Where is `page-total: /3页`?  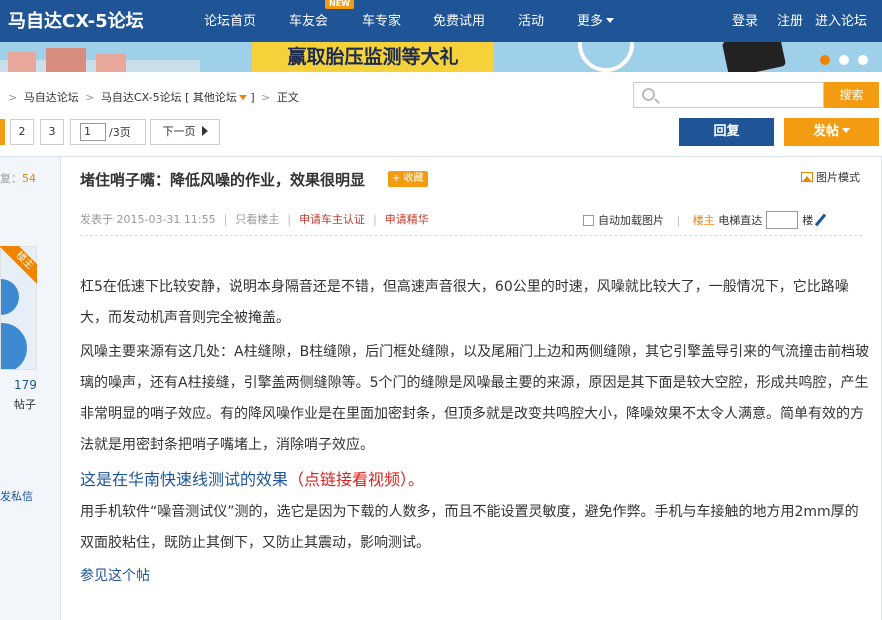 page-total: /3页 is located at coordinates (120, 132).